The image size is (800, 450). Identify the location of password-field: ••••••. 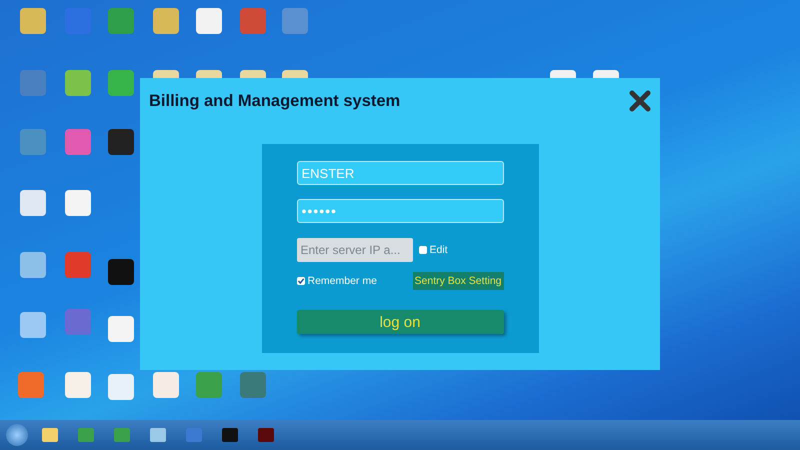
(400, 211).